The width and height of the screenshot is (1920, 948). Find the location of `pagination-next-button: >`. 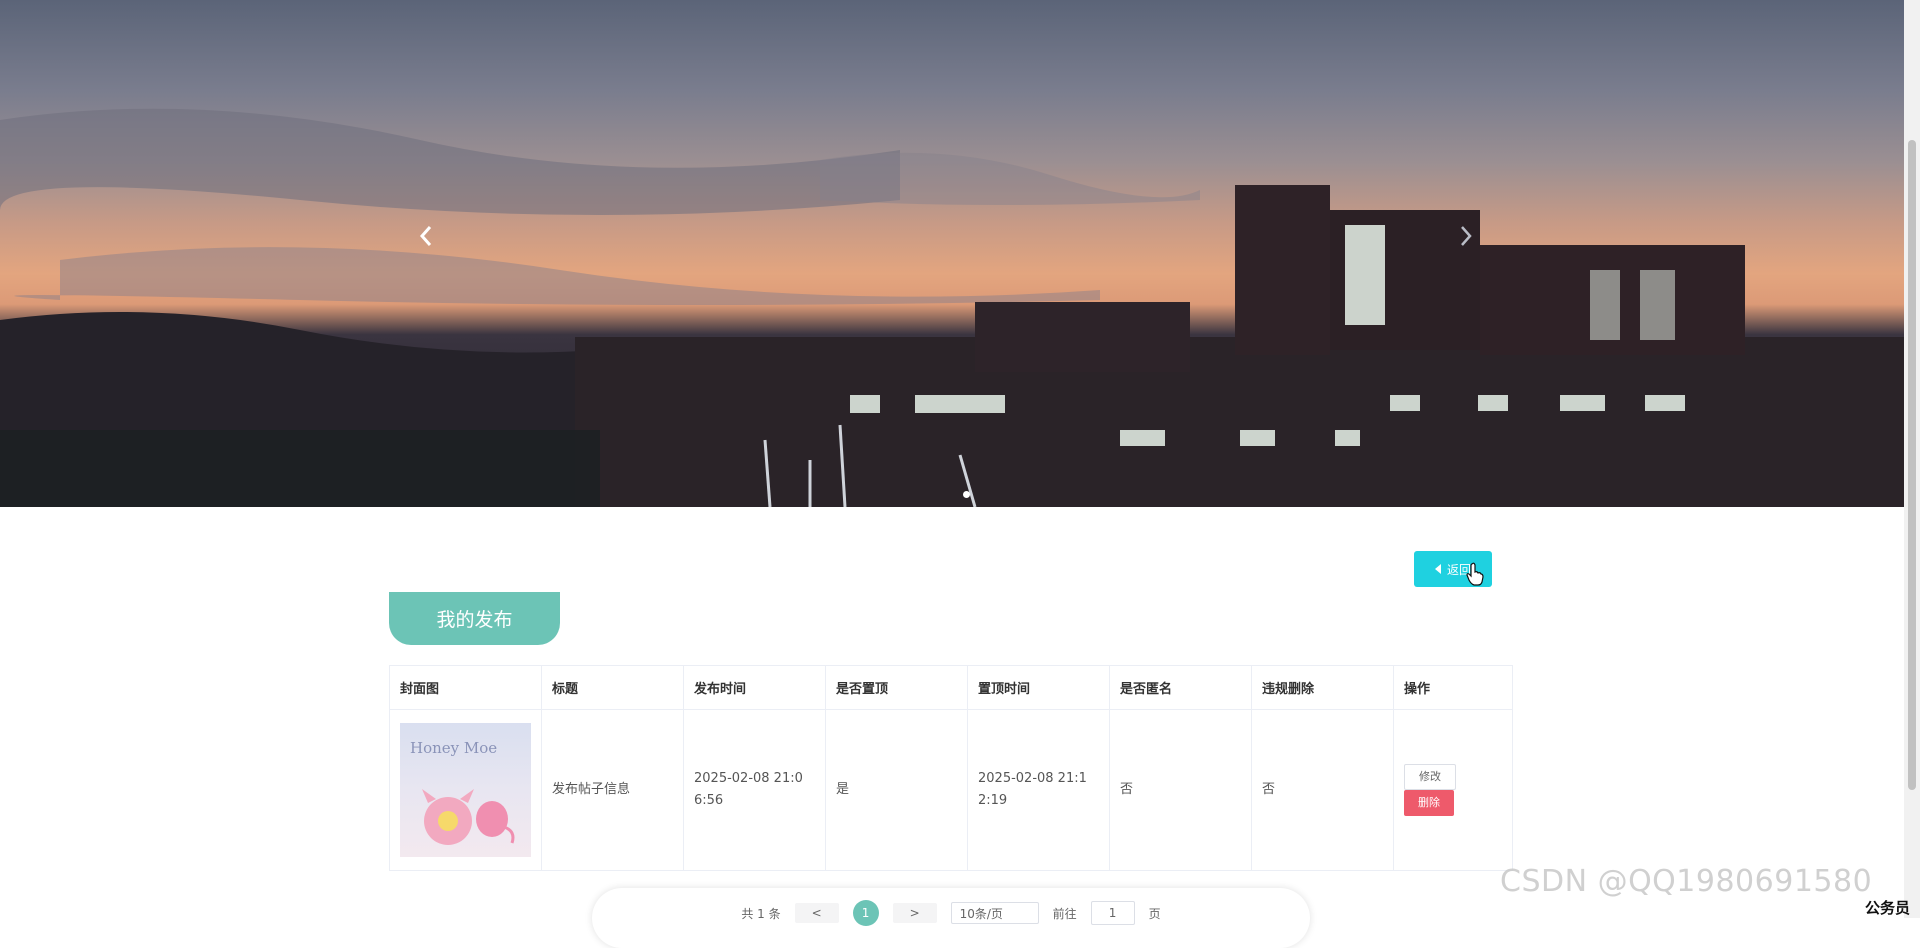

pagination-next-button: > is located at coordinates (914, 913).